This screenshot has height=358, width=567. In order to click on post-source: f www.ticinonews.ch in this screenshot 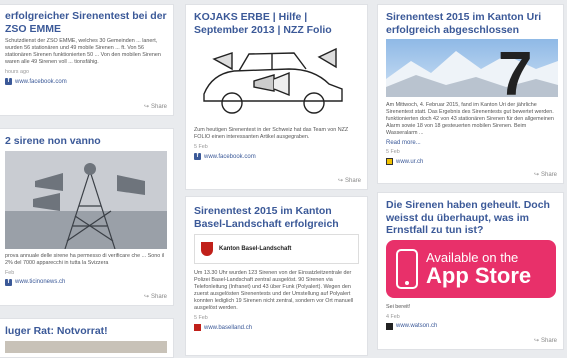, I will do `click(86, 282)`.